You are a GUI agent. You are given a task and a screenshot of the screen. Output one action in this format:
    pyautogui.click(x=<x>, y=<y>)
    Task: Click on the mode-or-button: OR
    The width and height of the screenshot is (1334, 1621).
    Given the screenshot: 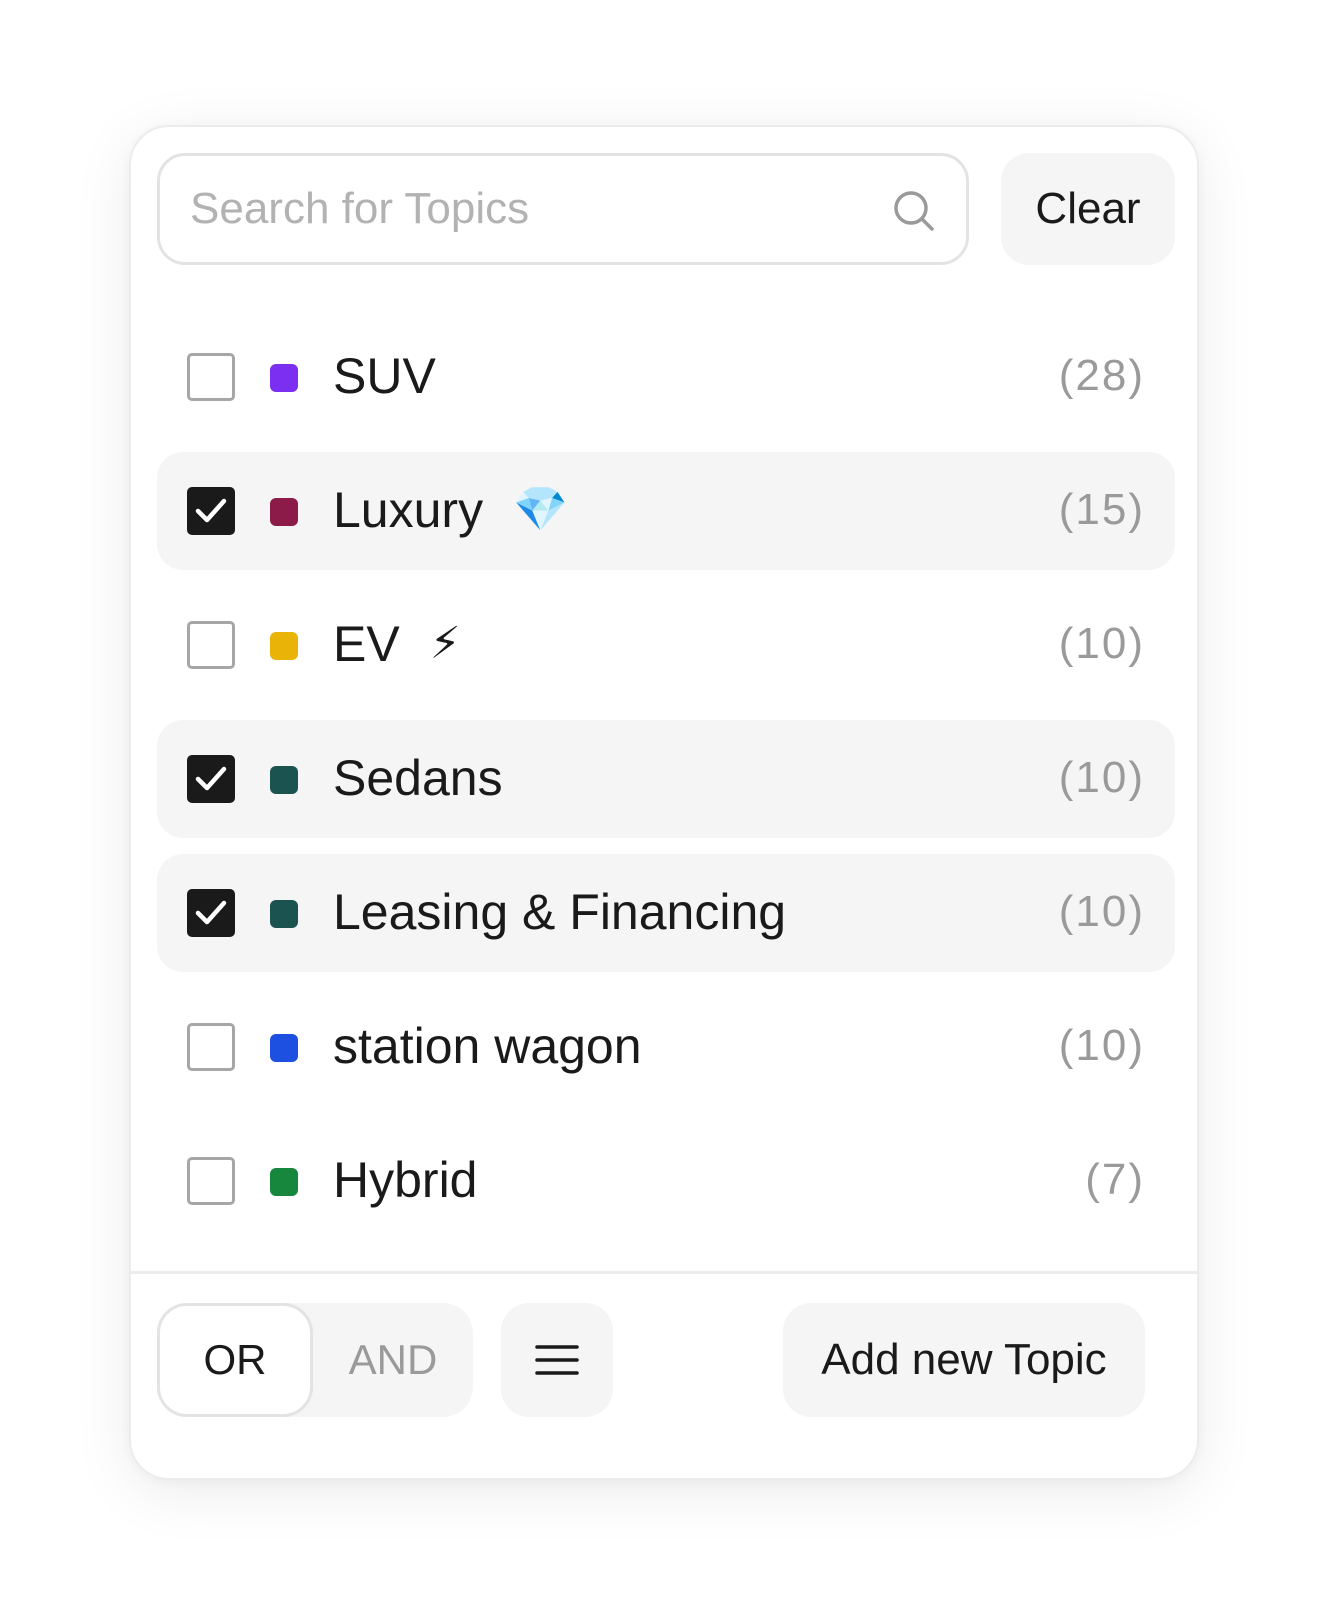 What is the action you would take?
    pyautogui.click(x=235, y=1360)
    